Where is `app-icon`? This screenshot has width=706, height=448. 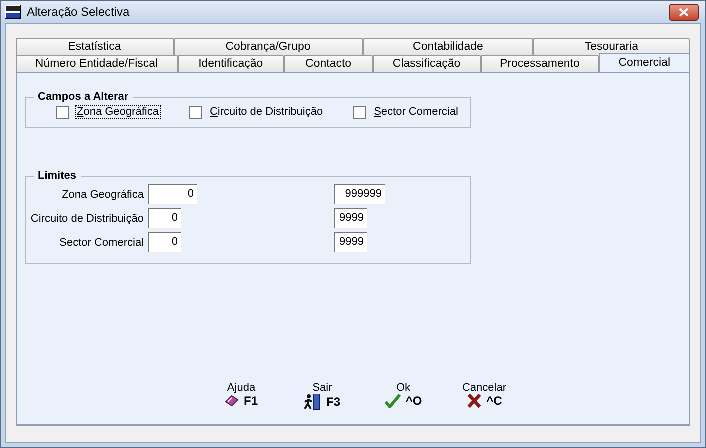
app-icon is located at coordinates (13, 12).